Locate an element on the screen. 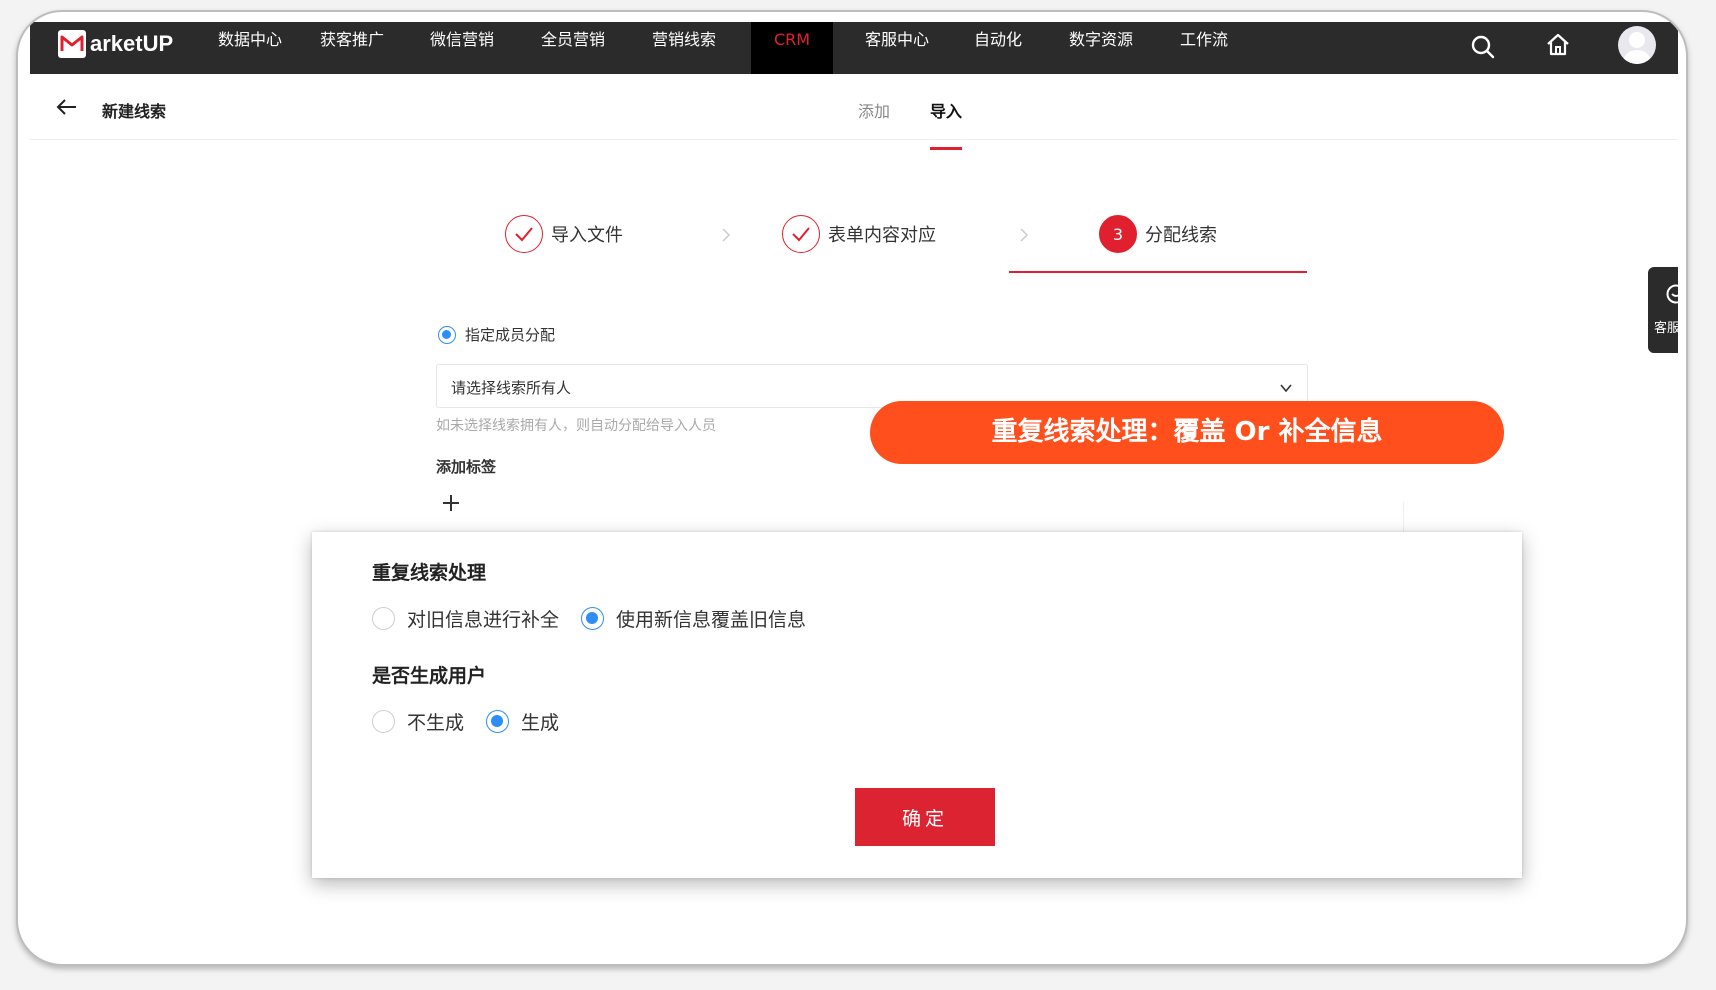  nav-item-all-staff-marketing: 全员营销 is located at coordinates (573, 48).